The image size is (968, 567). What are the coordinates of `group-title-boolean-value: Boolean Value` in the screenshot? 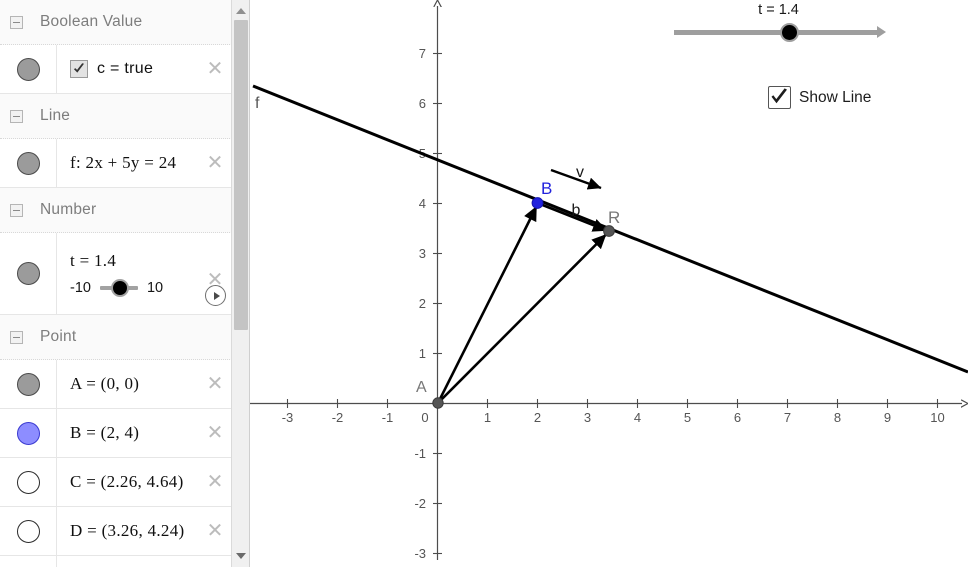 It's located at (91, 21).